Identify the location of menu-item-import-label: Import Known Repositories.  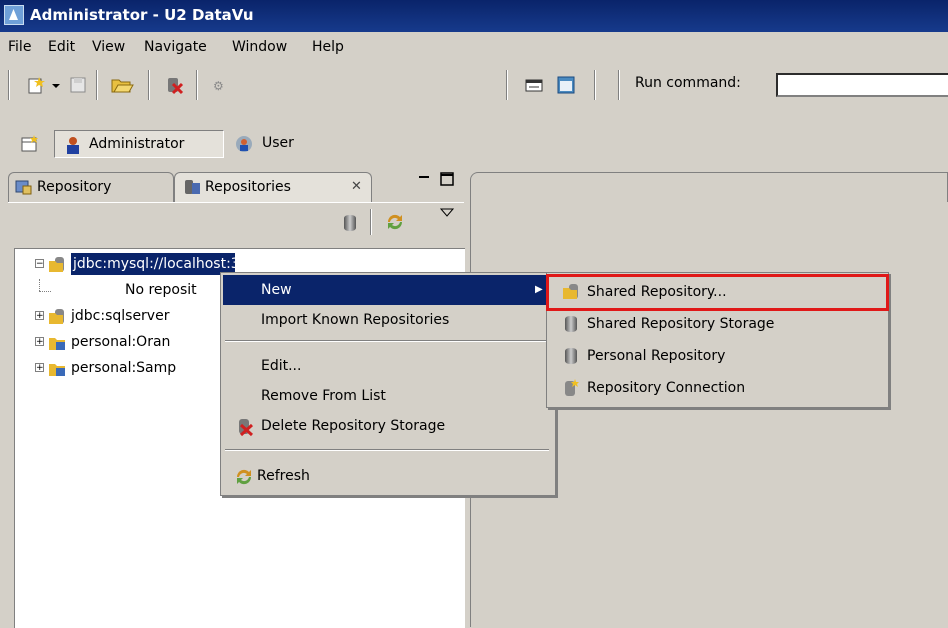
(355, 320).